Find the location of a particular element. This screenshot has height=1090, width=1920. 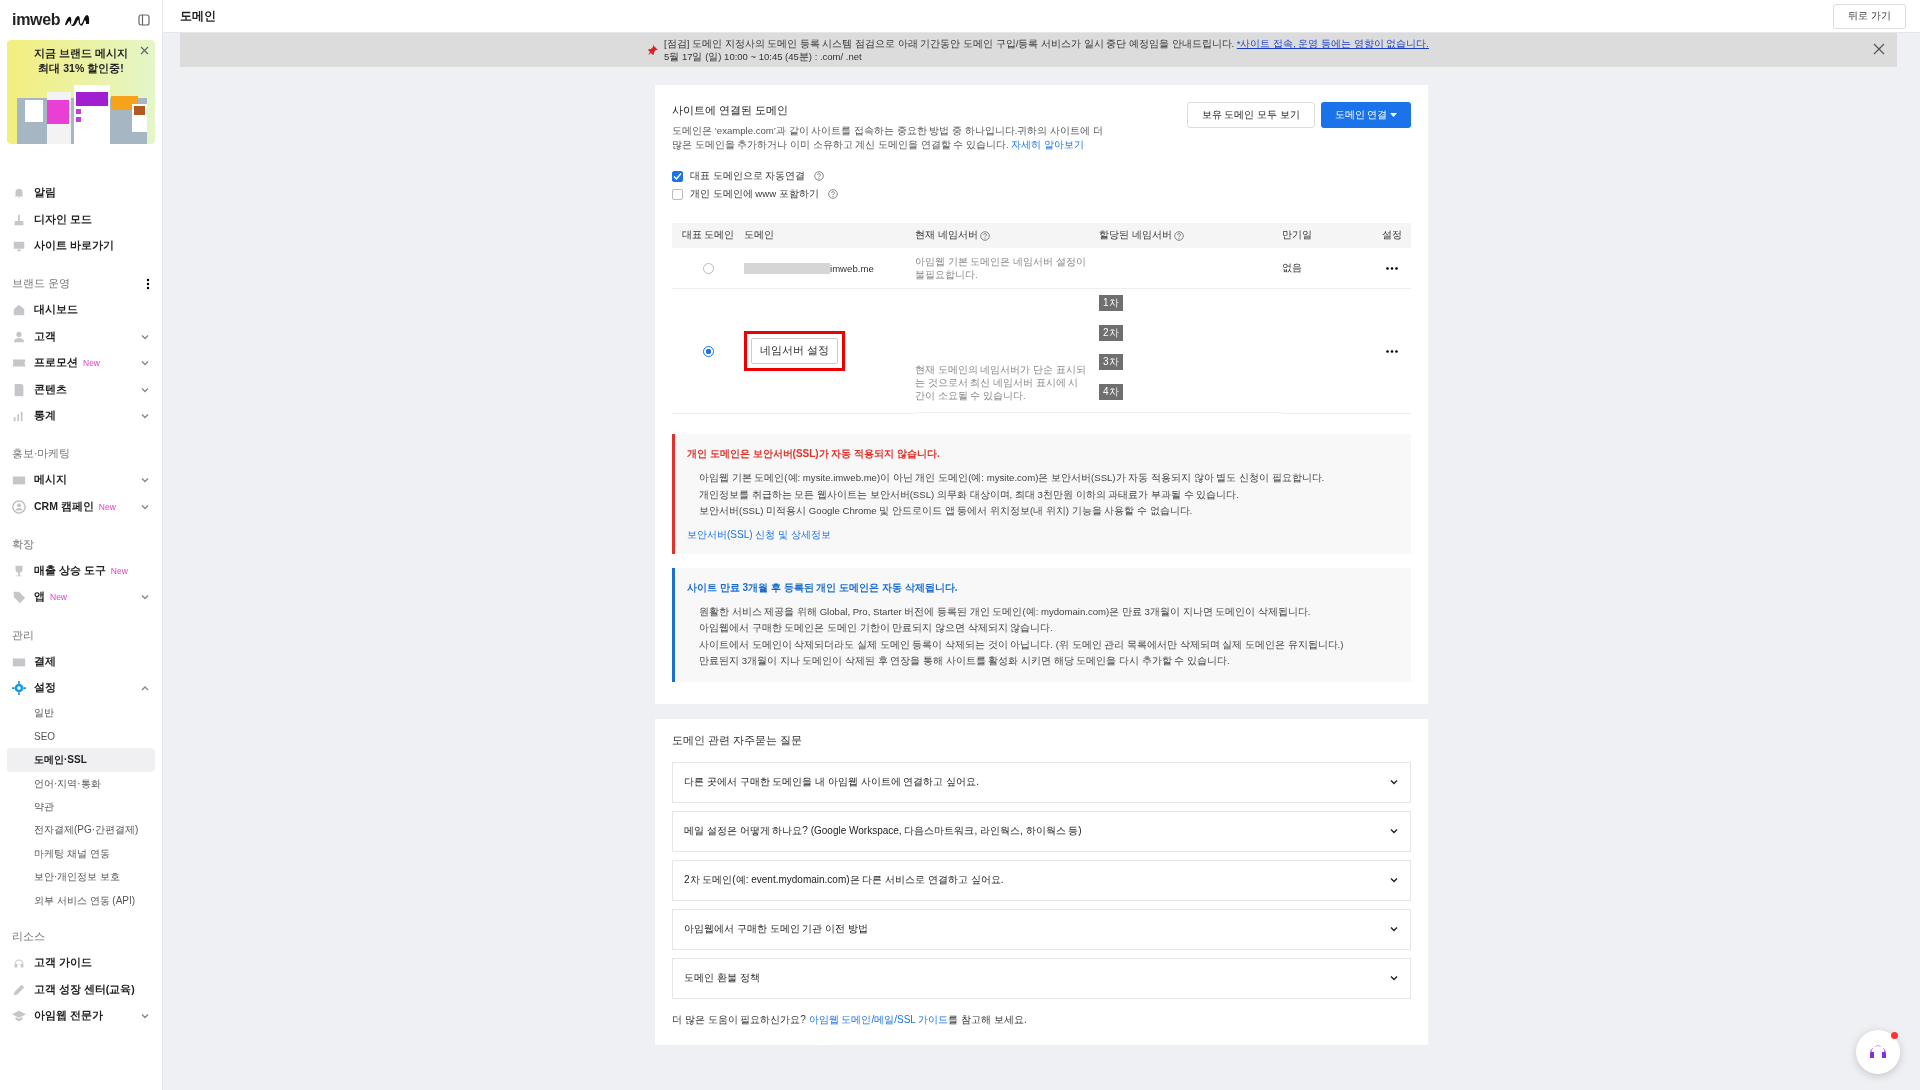

notification-dot is located at coordinates (1894, 1035).